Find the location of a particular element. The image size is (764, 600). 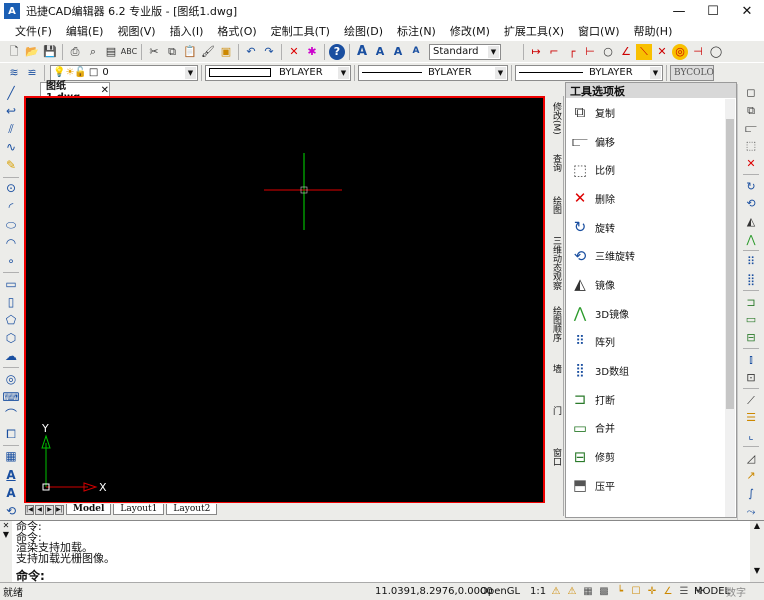

chevron-down-icon: ▼ is located at coordinates (6, 534).